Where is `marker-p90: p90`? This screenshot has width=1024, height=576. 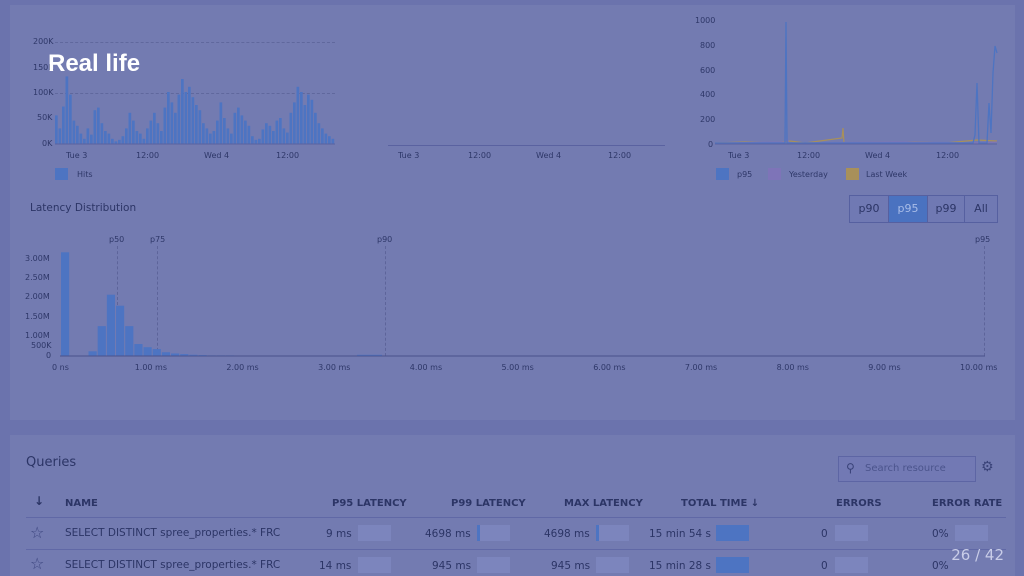
marker-p90: p90 is located at coordinates (385, 239).